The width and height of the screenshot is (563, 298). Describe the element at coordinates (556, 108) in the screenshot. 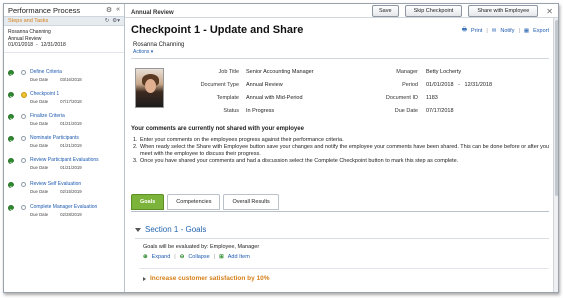

I see `scrollbar-thumb` at that location.